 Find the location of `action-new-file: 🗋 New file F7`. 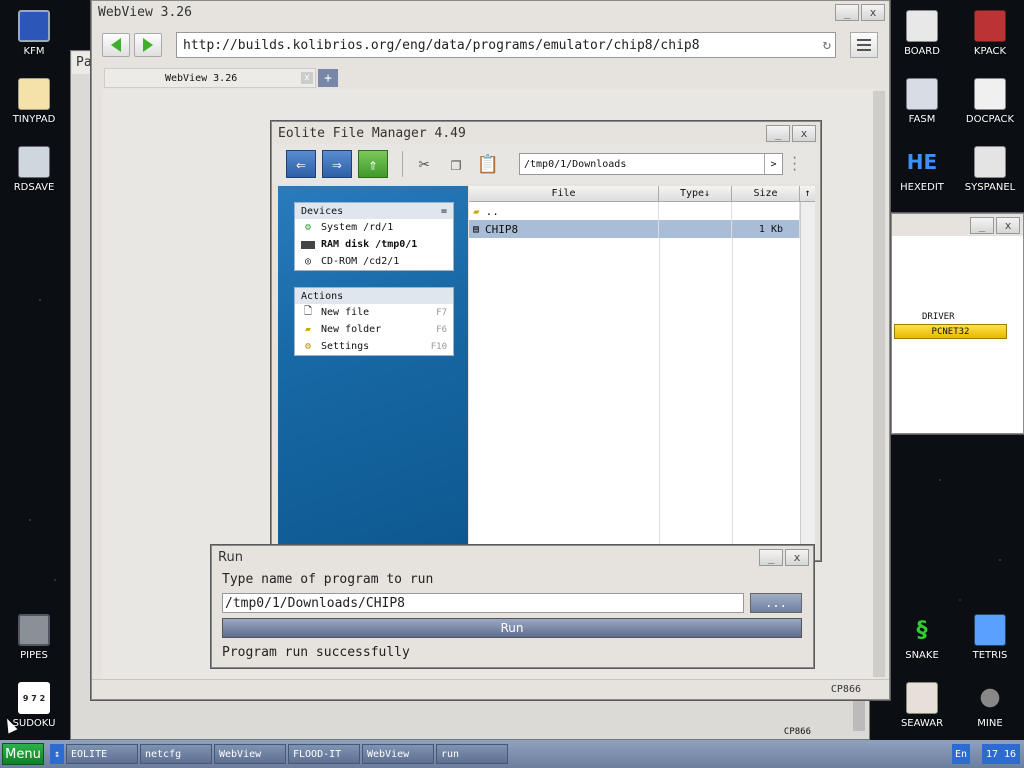

action-new-file: 🗋 New file F7 is located at coordinates (374, 312).